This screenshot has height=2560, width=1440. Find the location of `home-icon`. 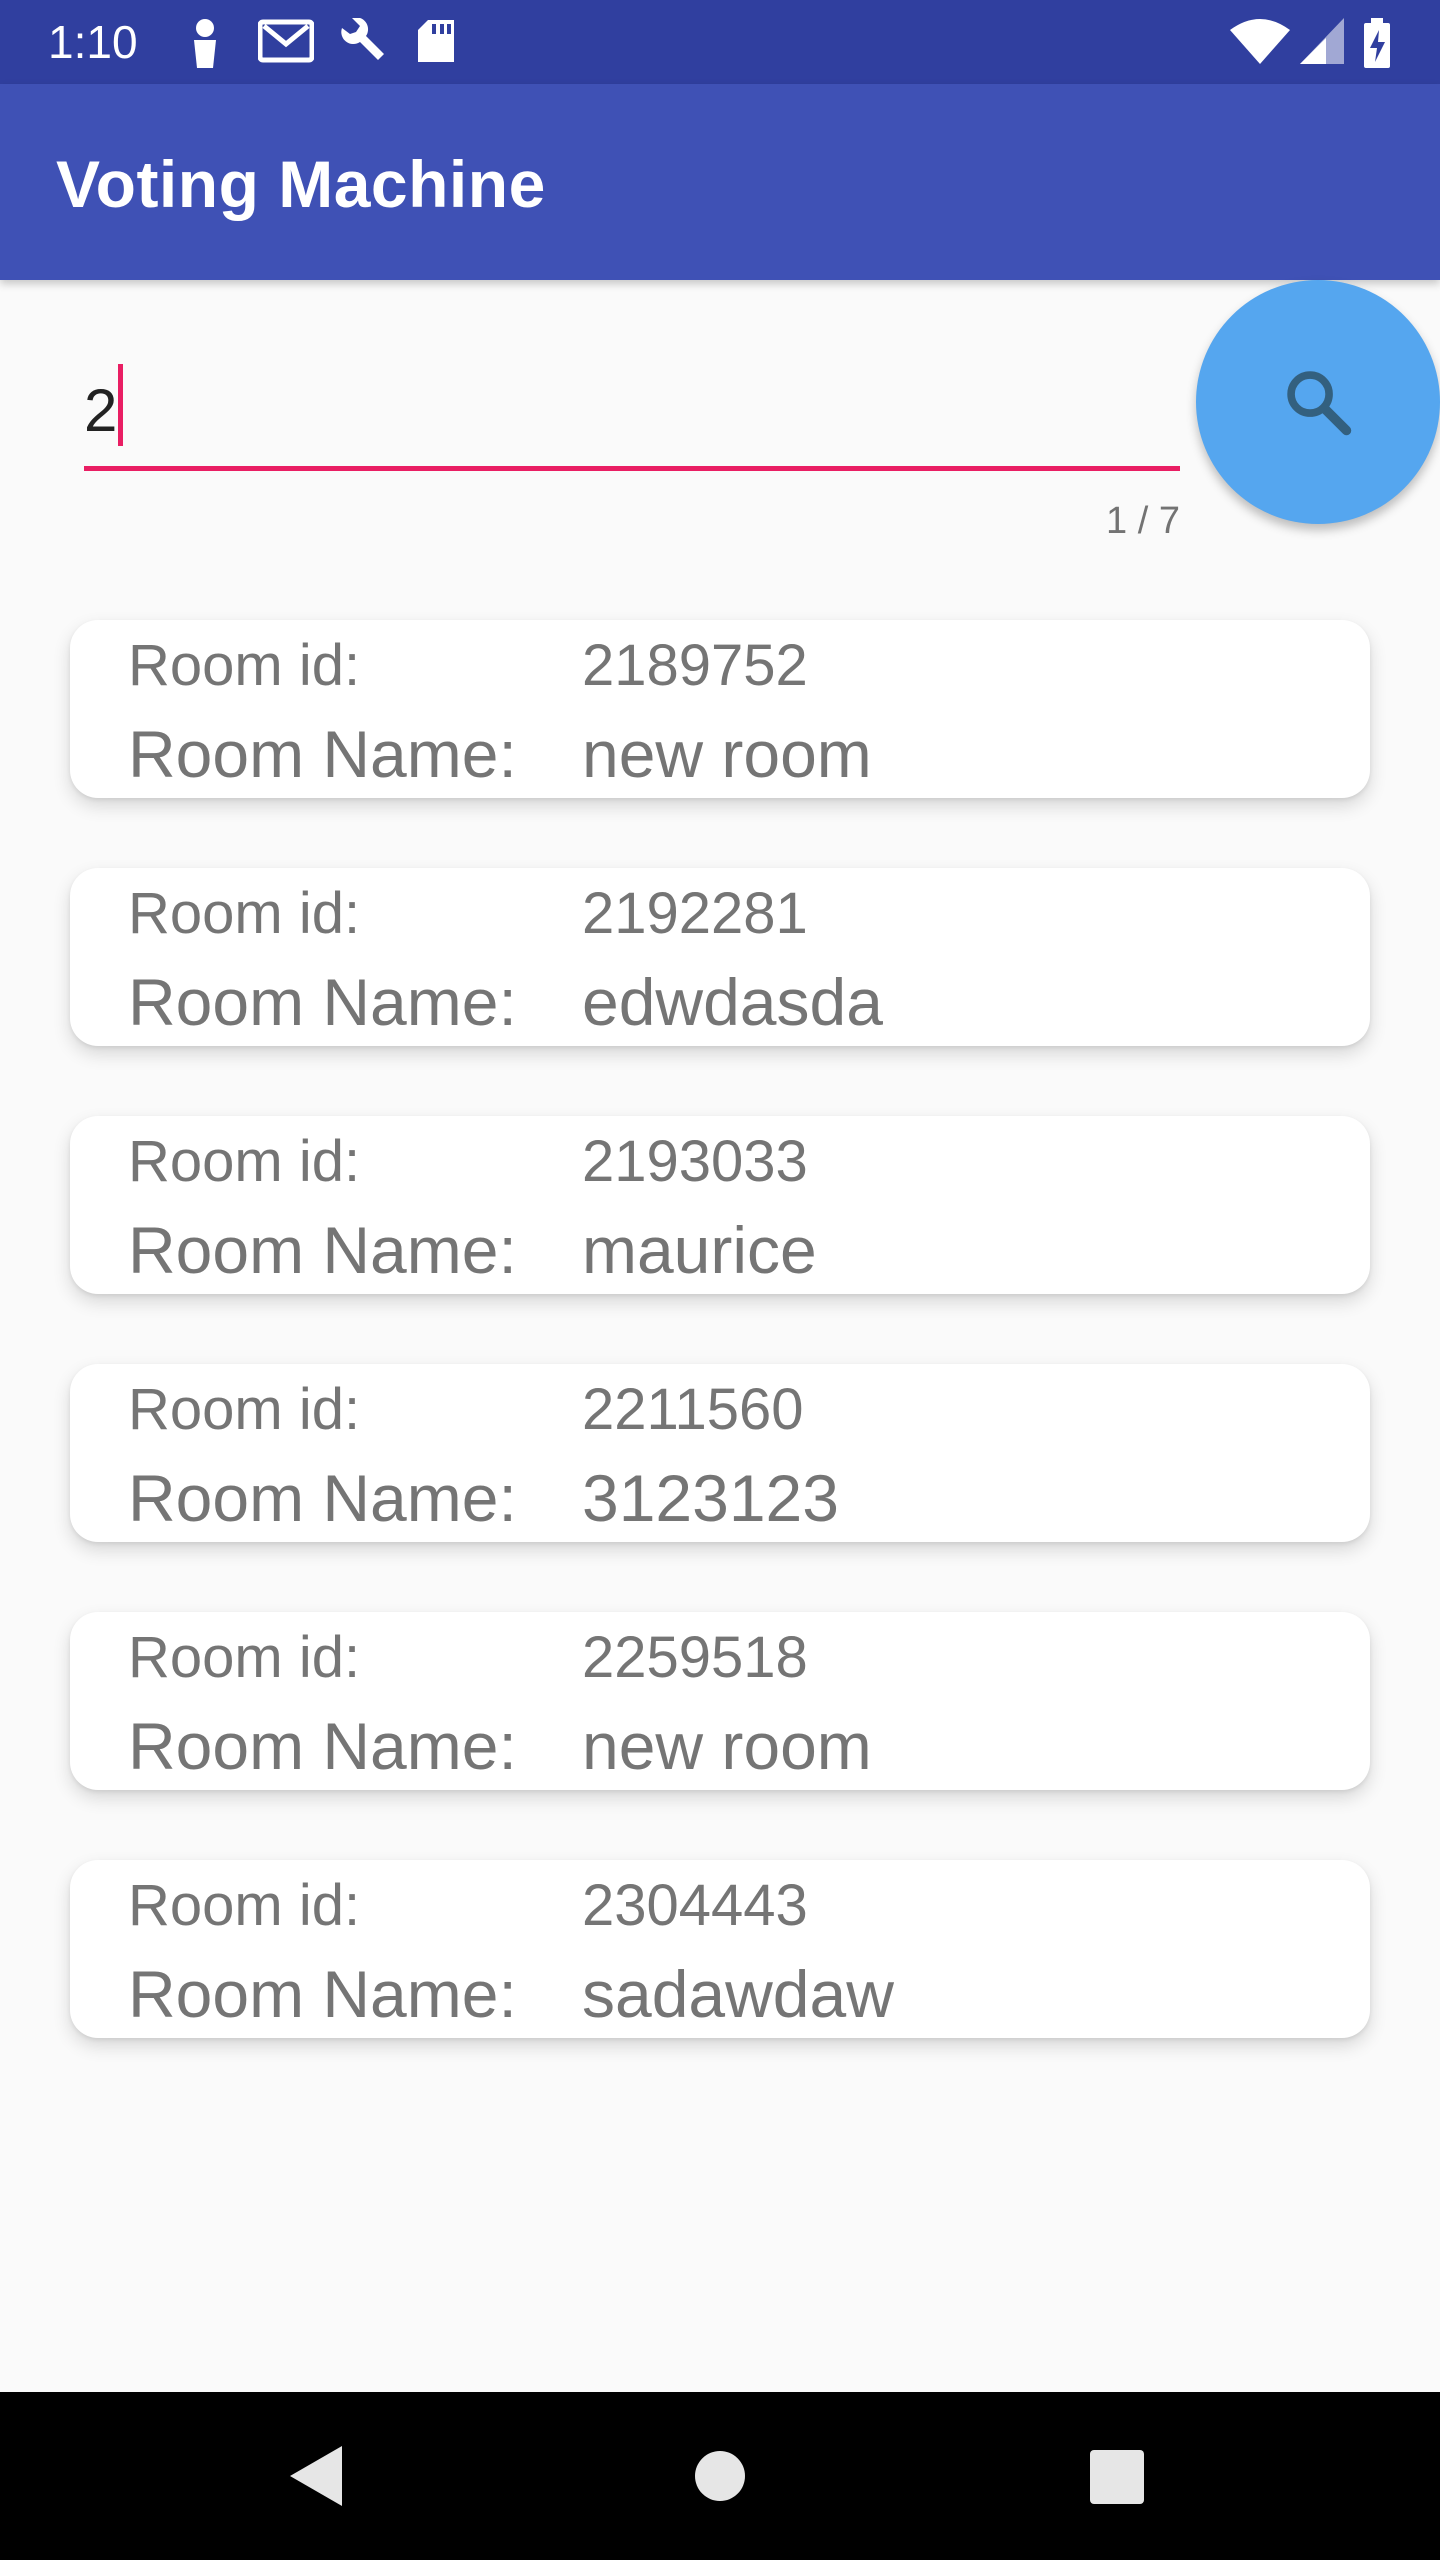

home-icon is located at coordinates (720, 2478).